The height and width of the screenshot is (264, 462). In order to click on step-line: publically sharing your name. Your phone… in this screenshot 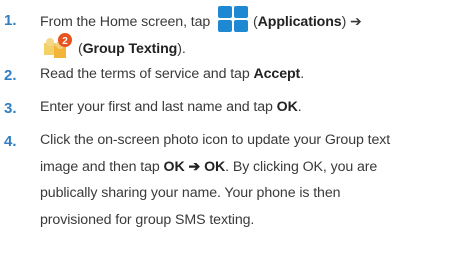, I will do `click(190, 193)`.